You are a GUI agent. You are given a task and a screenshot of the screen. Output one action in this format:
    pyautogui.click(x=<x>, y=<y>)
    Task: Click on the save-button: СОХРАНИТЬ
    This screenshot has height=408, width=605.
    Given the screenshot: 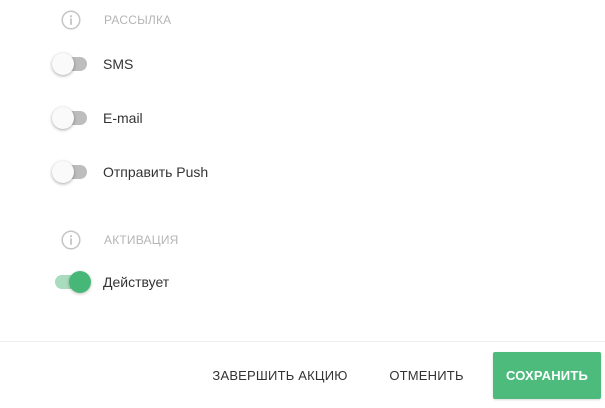 What is the action you would take?
    pyautogui.click(x=547, y=375)
    